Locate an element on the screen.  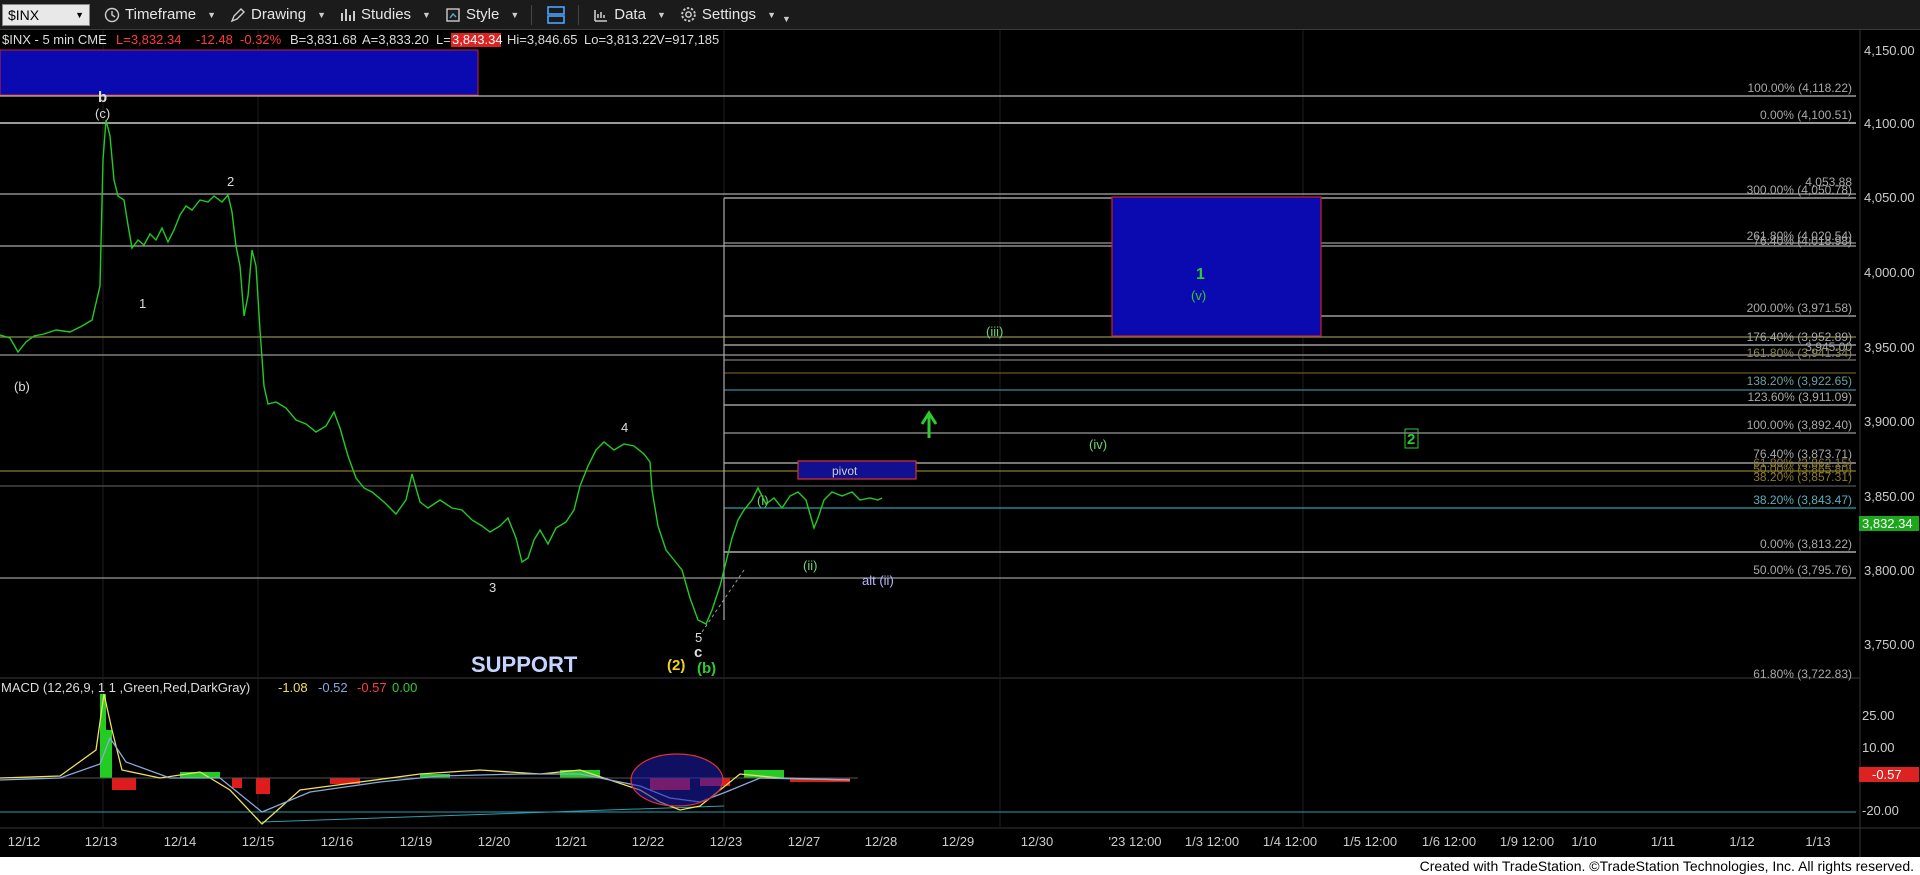
symbol-input: $INX ▼ is located at coordinates (46, 14).